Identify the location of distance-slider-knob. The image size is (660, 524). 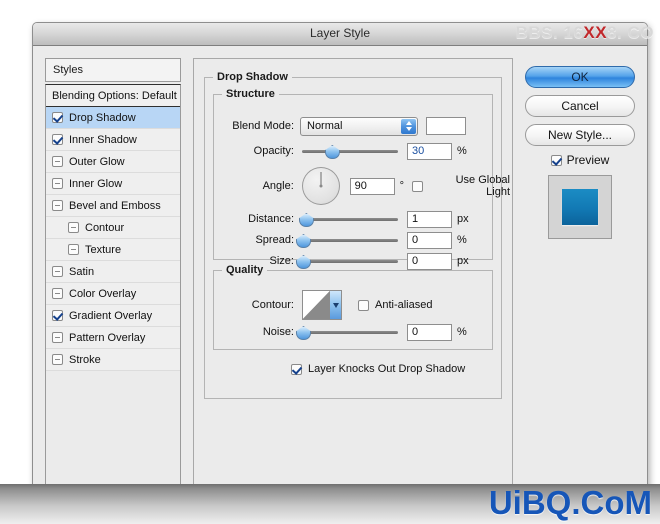
(306, 220).